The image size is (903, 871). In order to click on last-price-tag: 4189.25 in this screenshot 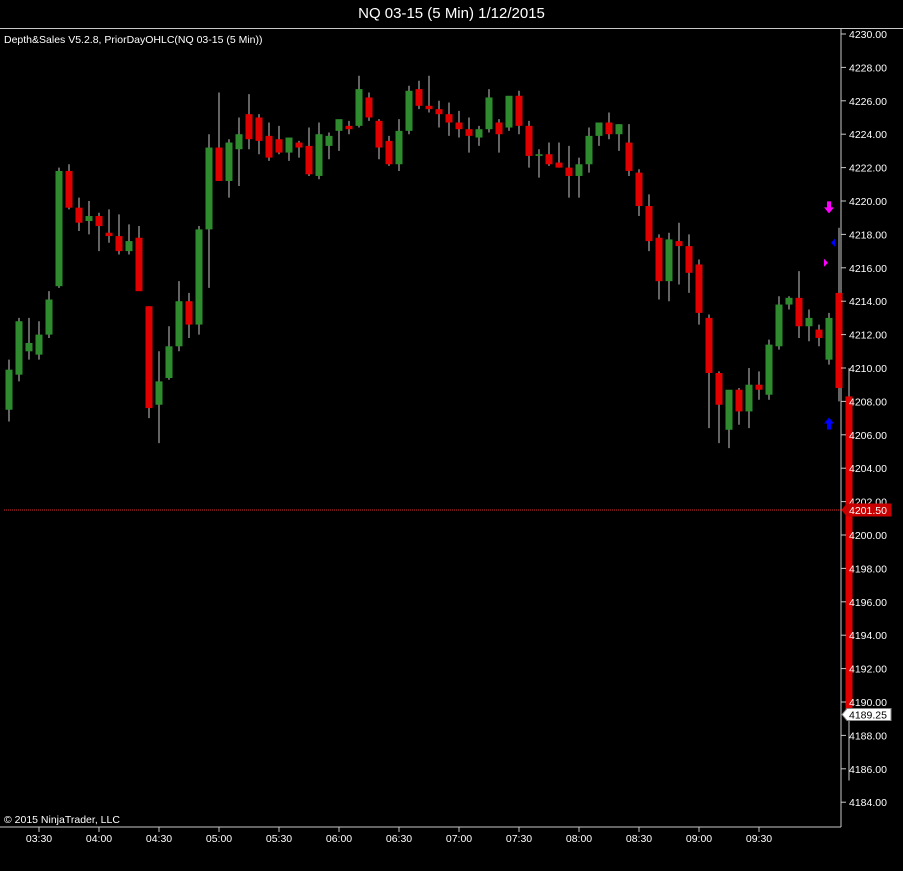, I will do `click(866, 715)`.